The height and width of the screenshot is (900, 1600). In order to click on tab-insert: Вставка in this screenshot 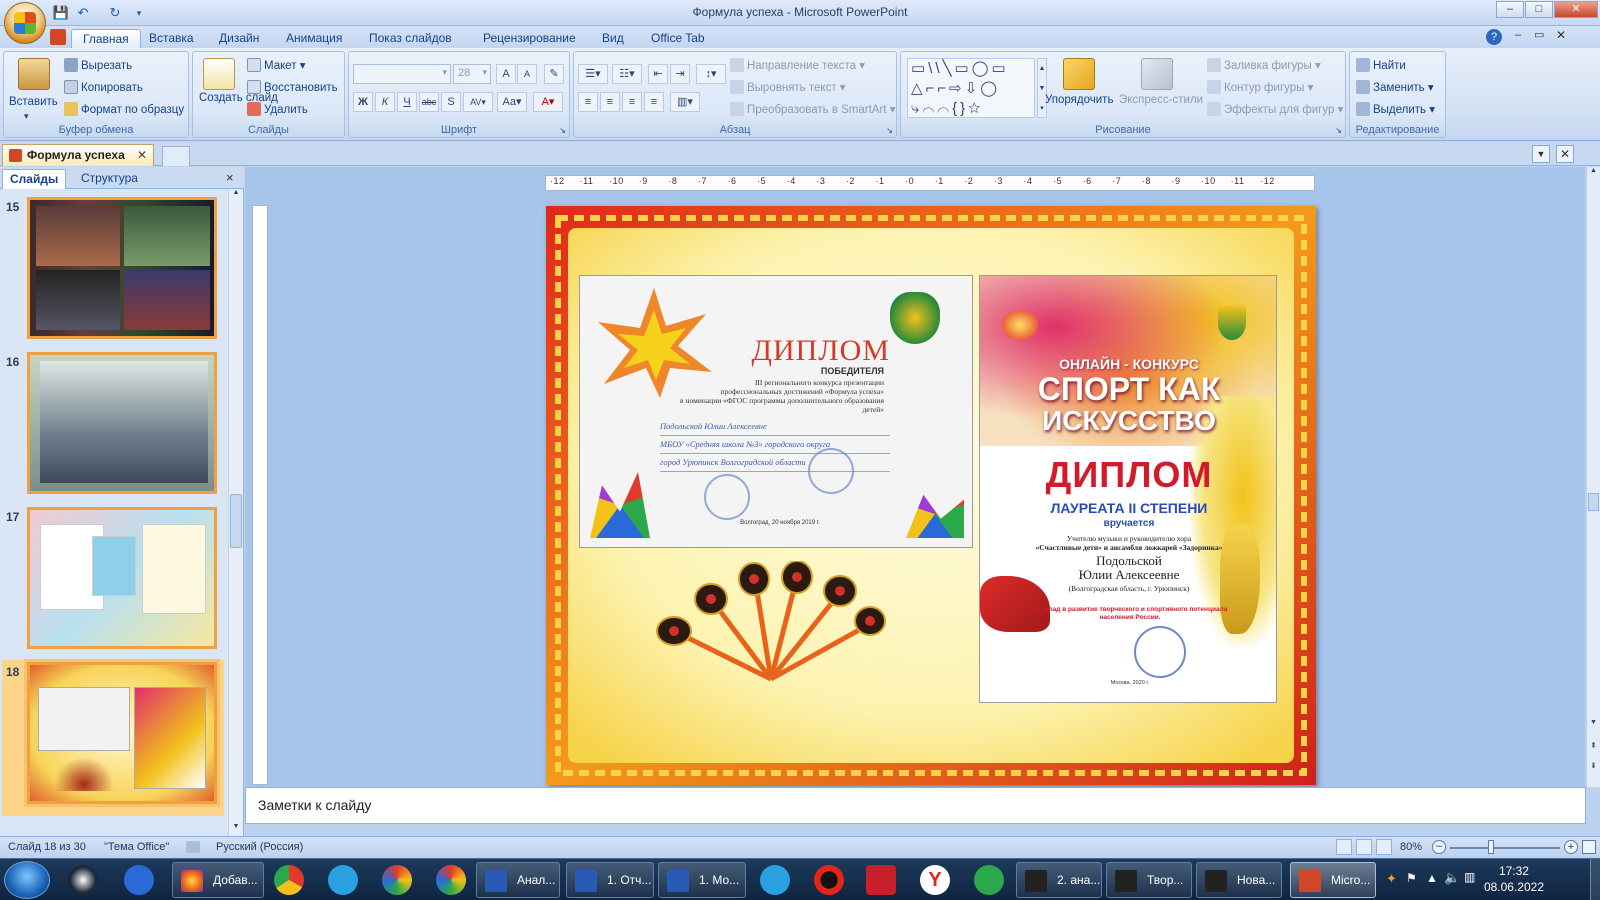, I will do `click(171, 39)`.